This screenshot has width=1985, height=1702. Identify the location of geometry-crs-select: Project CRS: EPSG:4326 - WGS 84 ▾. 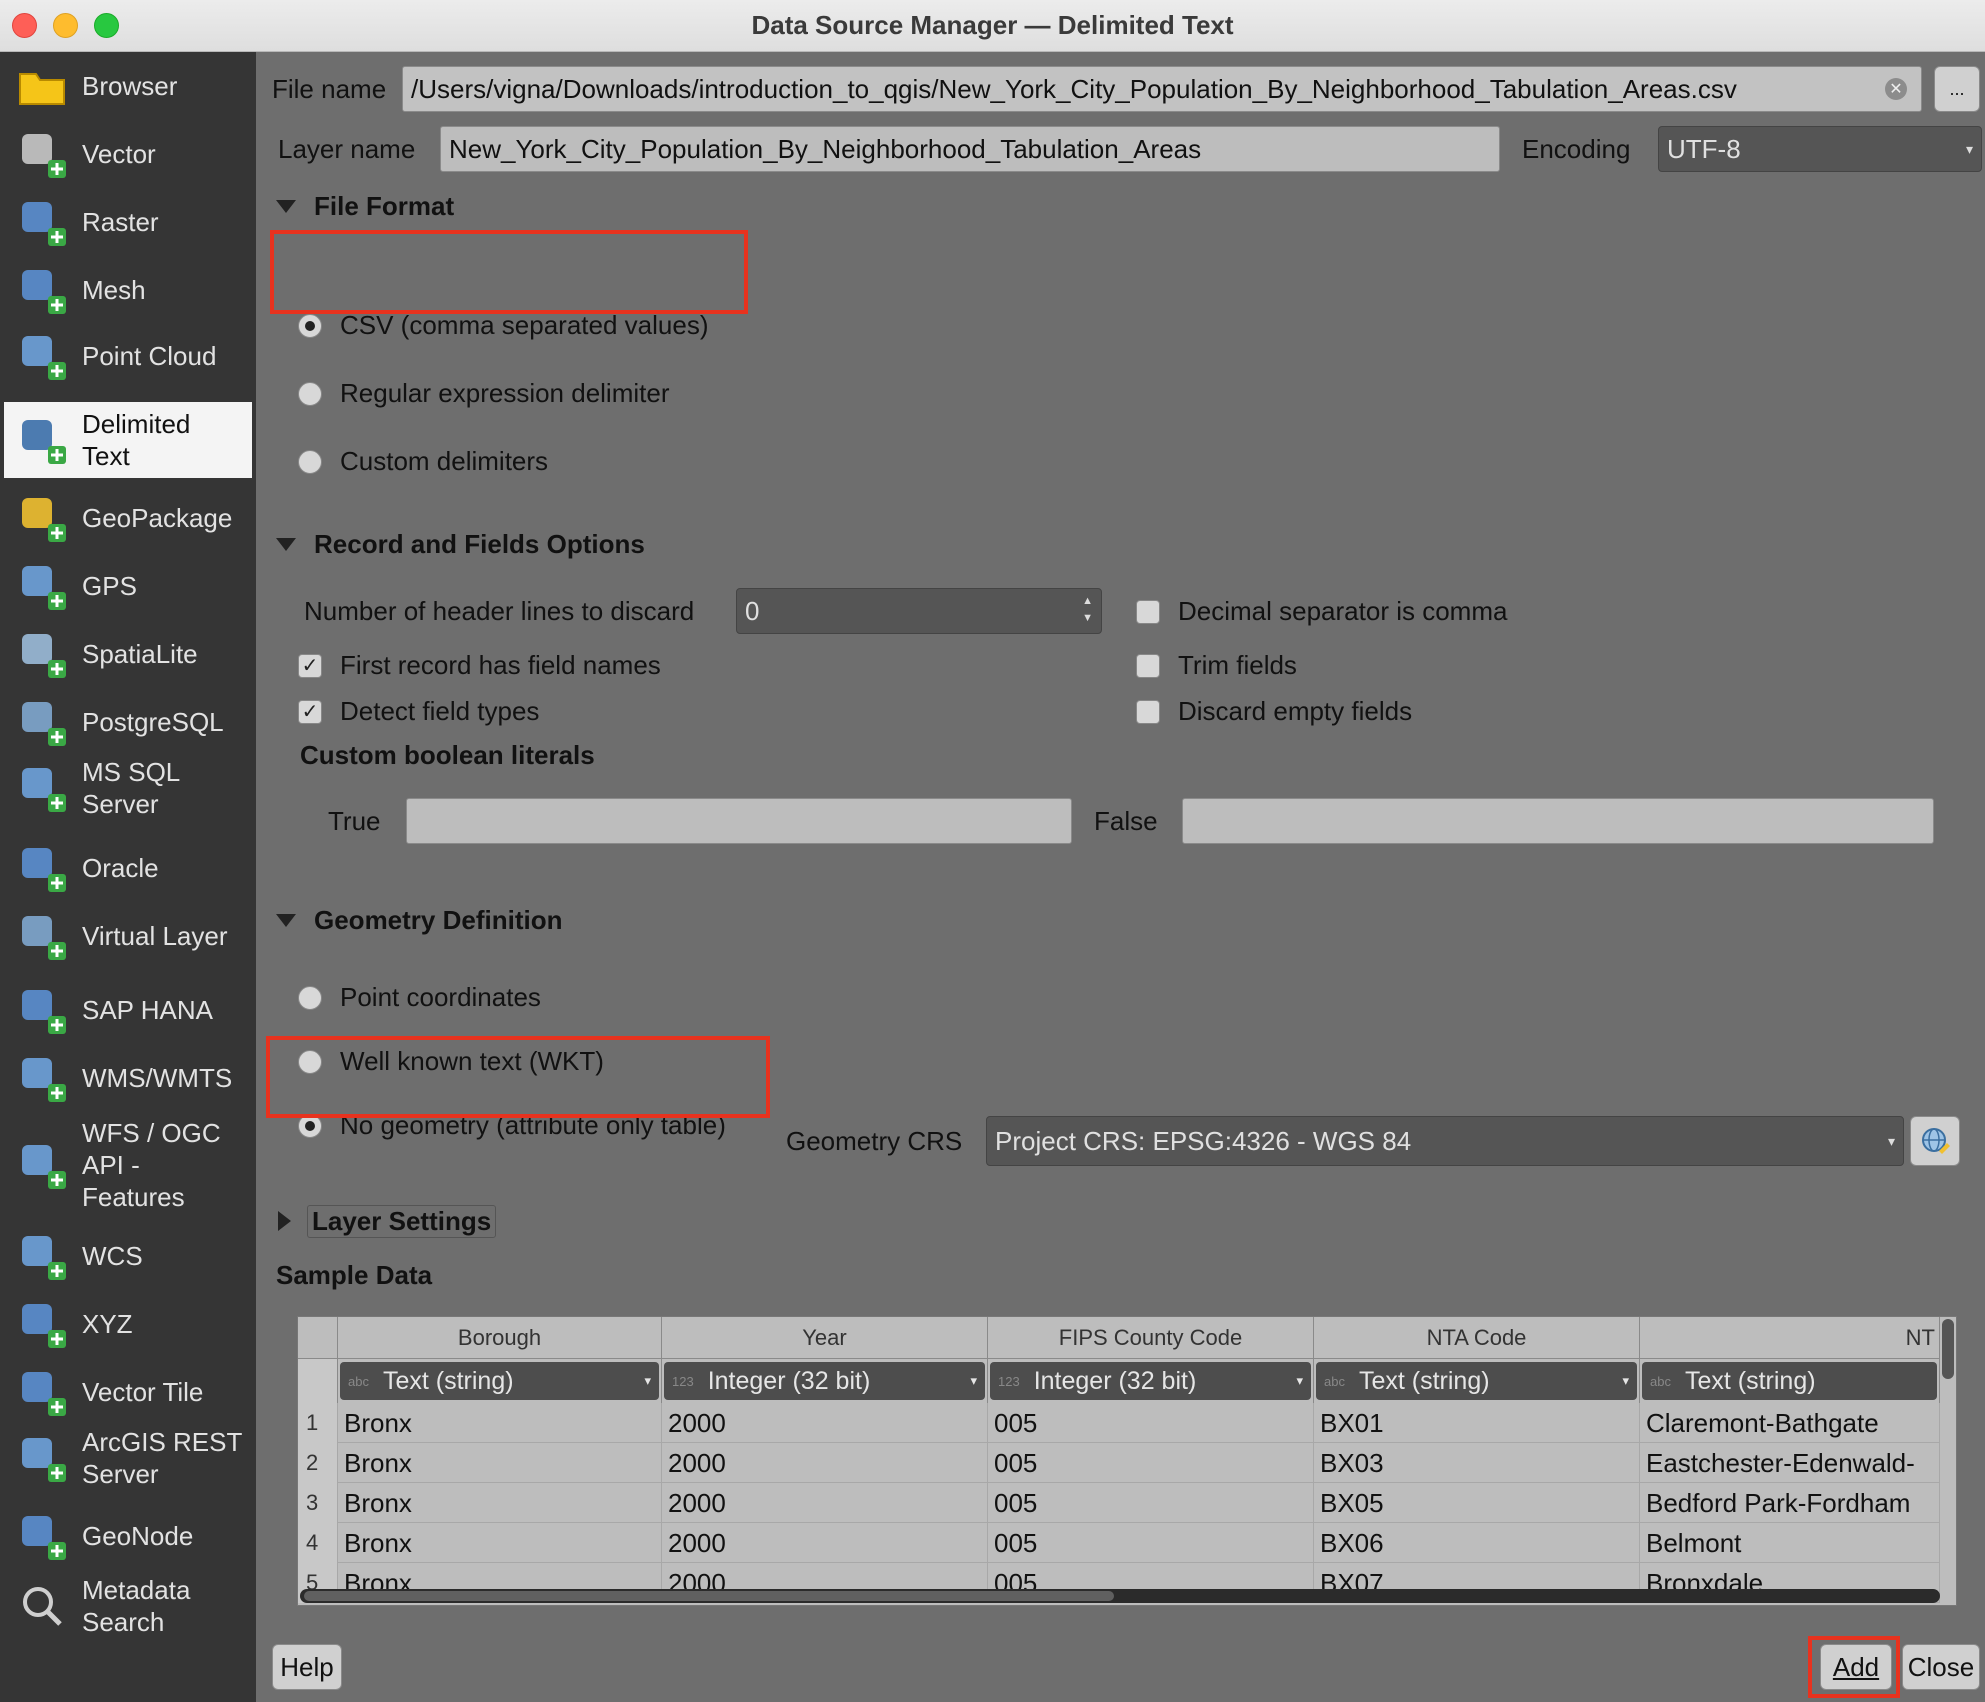
(1445, 1141).